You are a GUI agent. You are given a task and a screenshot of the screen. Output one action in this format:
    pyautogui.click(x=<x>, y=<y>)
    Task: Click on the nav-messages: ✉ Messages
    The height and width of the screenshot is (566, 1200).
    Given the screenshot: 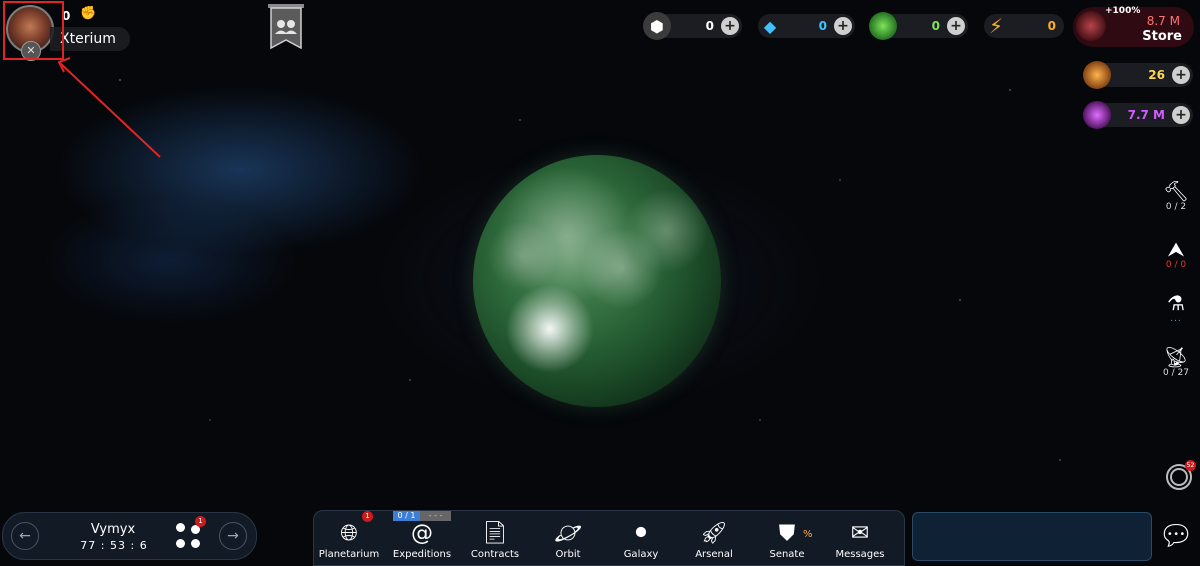 What is the action you would take?
    pyautogui.click(x=860, y=540)
    